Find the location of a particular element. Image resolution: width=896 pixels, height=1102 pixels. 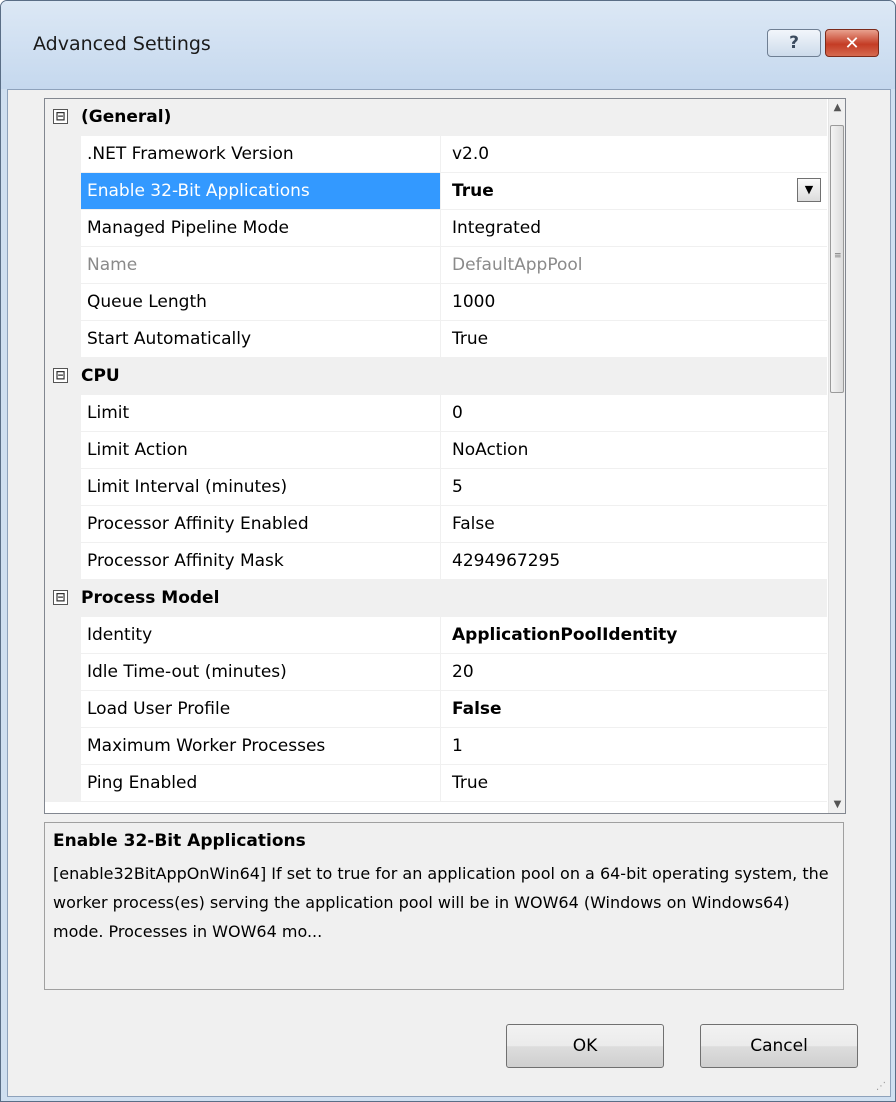

property-name: Limit Interval (minutes) is located at coordinates (261, 487).